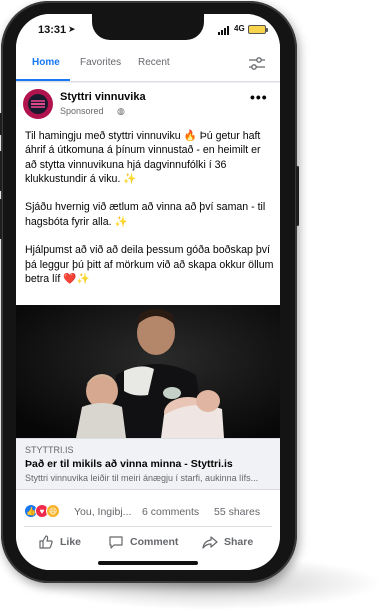 The height and width of the screenshot is (614, 387). What do you see at coordinates (46, 542) in the screenshot?
I see `thumbs-up-icon` at bounding box center [46, 542].